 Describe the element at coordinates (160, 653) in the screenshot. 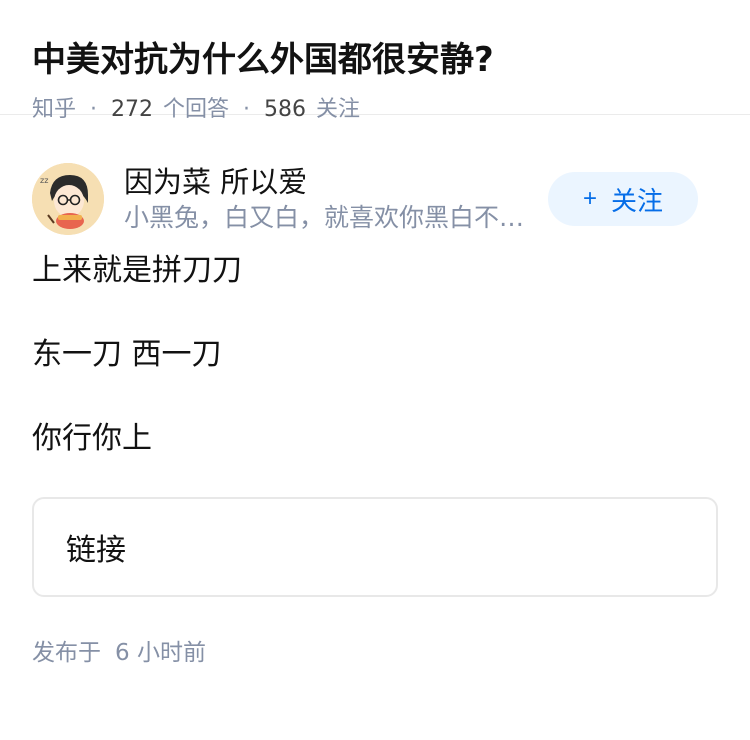

I see `publish-time: 6 小时前` at that location.